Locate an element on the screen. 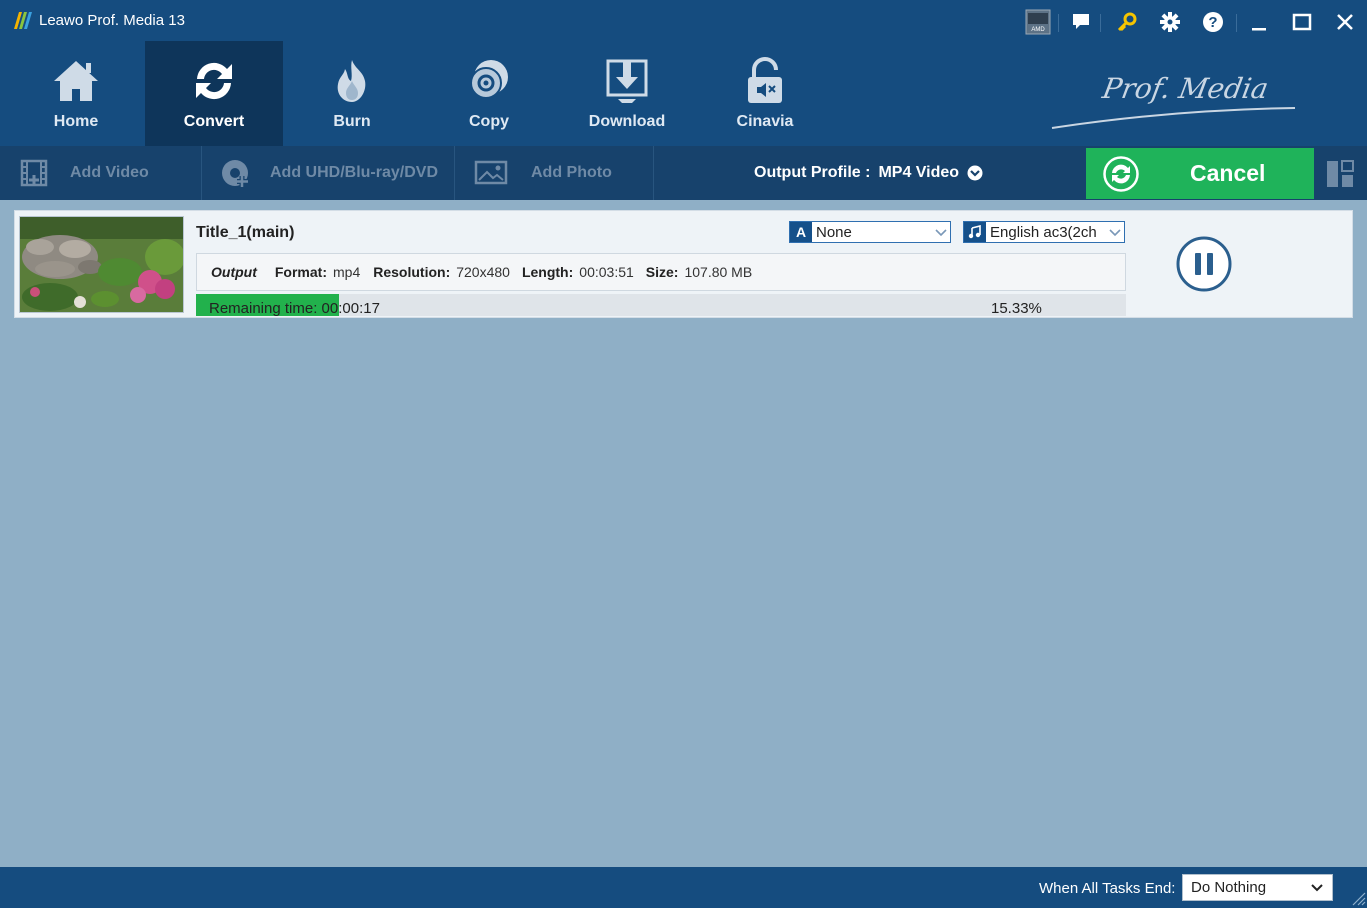  help-icon: ? is located at coordinates (1213, 22).